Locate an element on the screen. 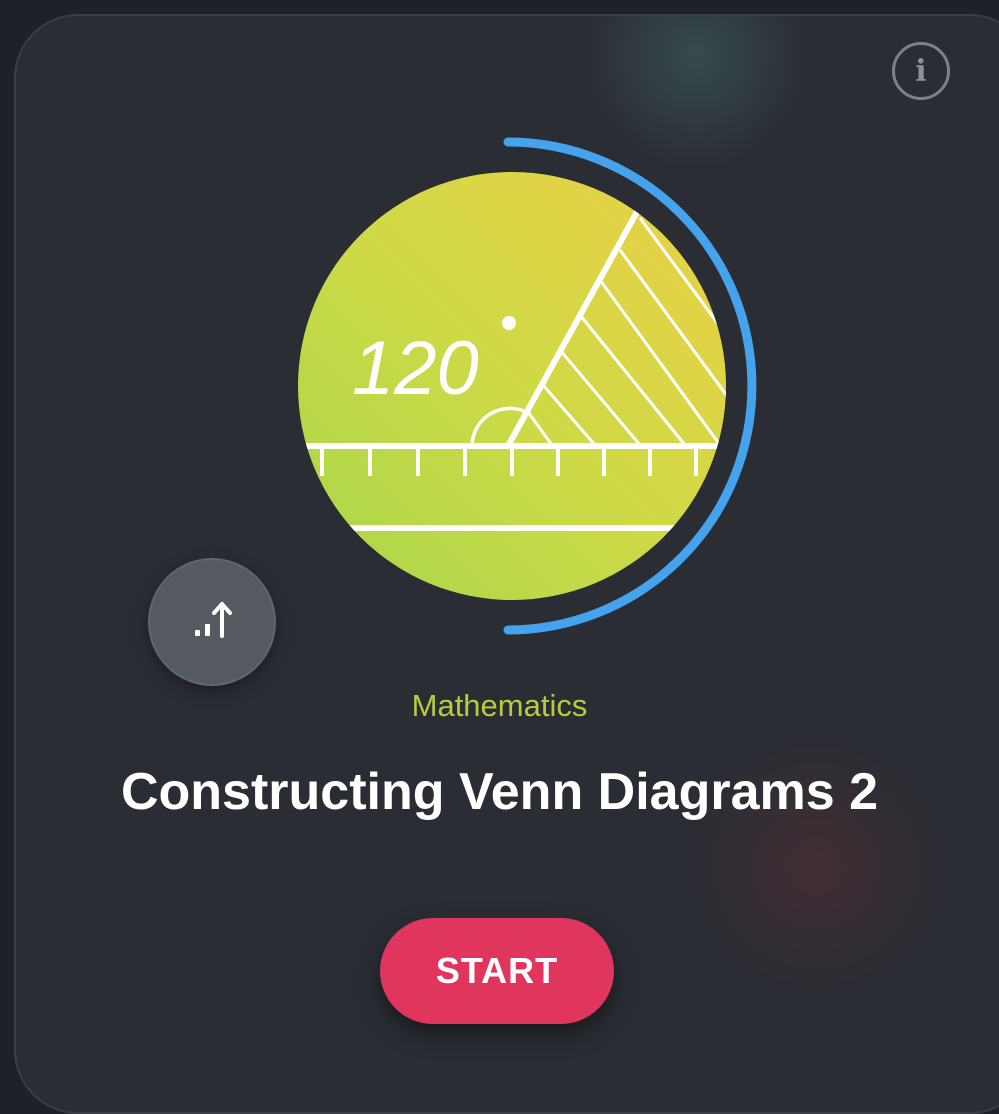 This screenshot has width=999, height=1114. lesson-title: Constructing Venn Diagrams 2 is located at coordinates (499, 792).